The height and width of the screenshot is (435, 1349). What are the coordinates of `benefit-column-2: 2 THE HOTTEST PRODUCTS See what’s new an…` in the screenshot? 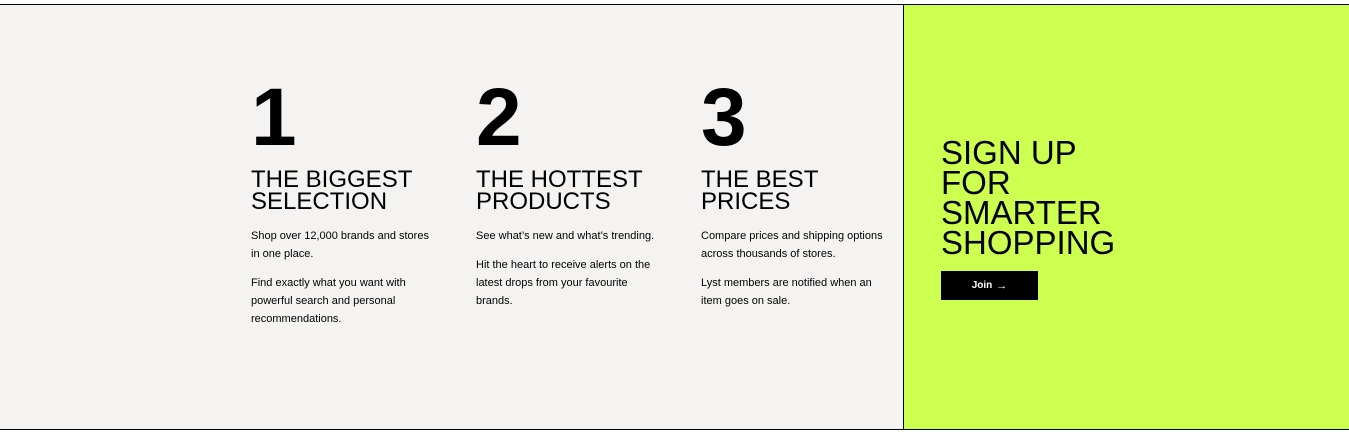 It's located at (571, 199).